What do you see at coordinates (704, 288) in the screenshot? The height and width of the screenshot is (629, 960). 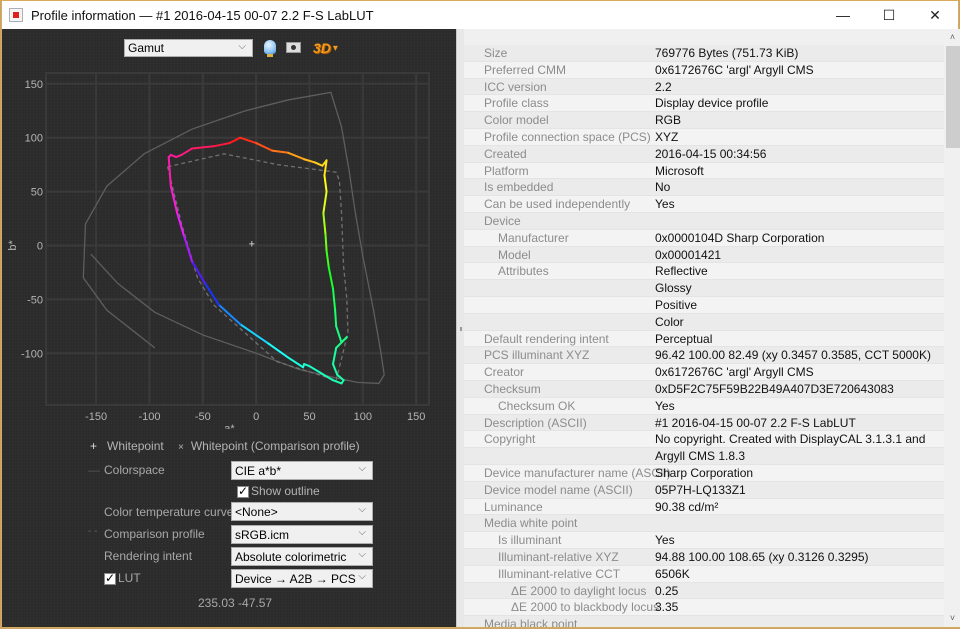 I see `info-row: Glossy` at bounding box center [704, 288].